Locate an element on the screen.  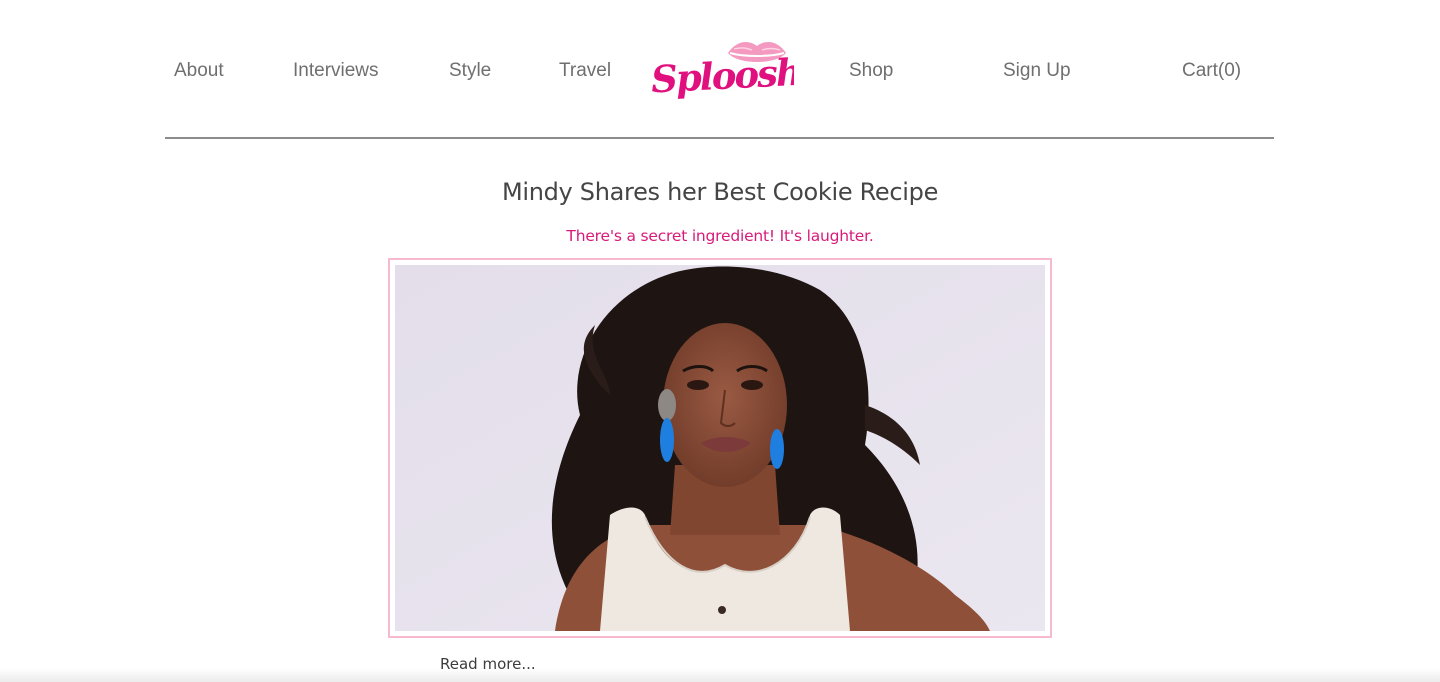
article-title: Mindy Shares her Best Cookie Recipe is located at coordinates (720, 192).